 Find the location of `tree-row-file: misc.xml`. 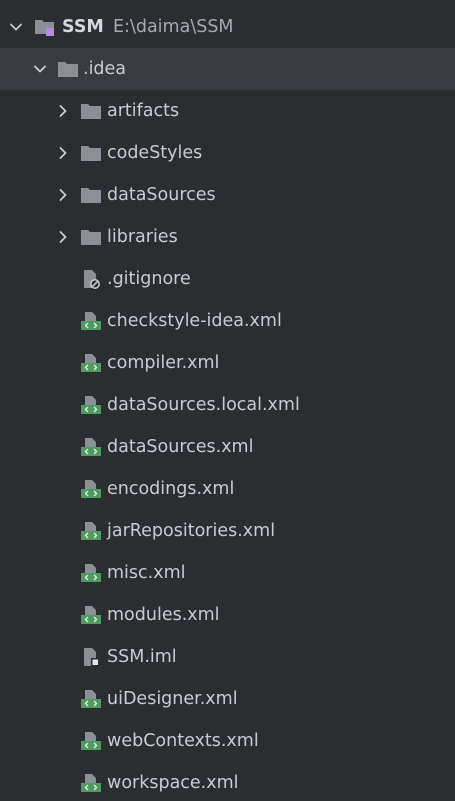

tree-row-file: misc.xml is located at coordinates (227, 573).